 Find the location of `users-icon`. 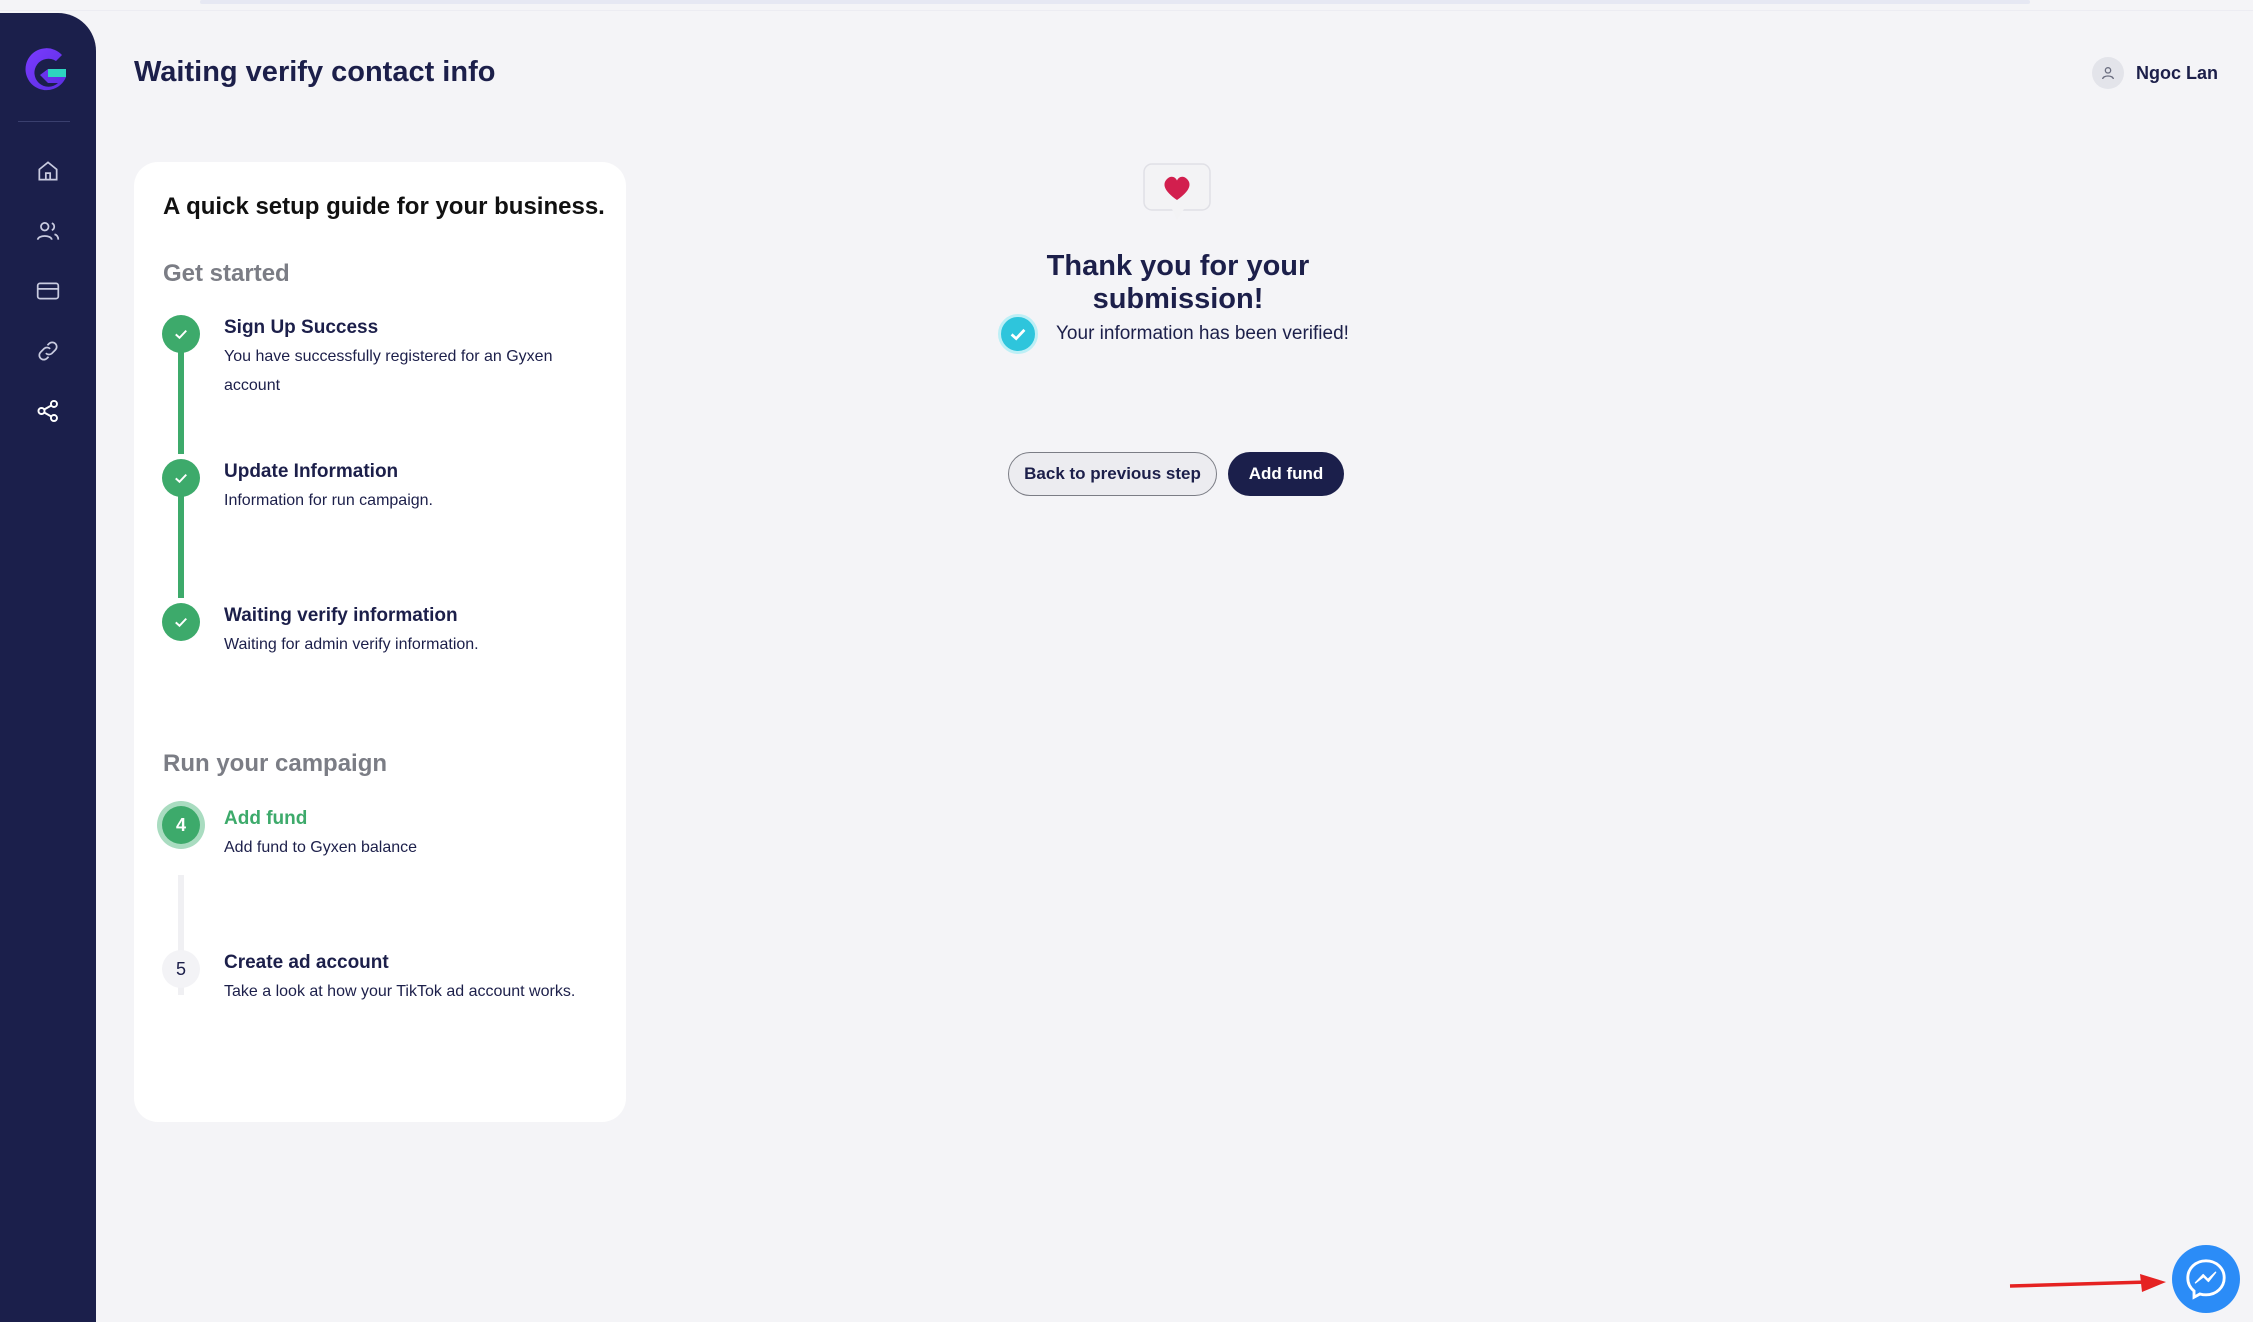

users-icon is located at coordinates (48, 231).